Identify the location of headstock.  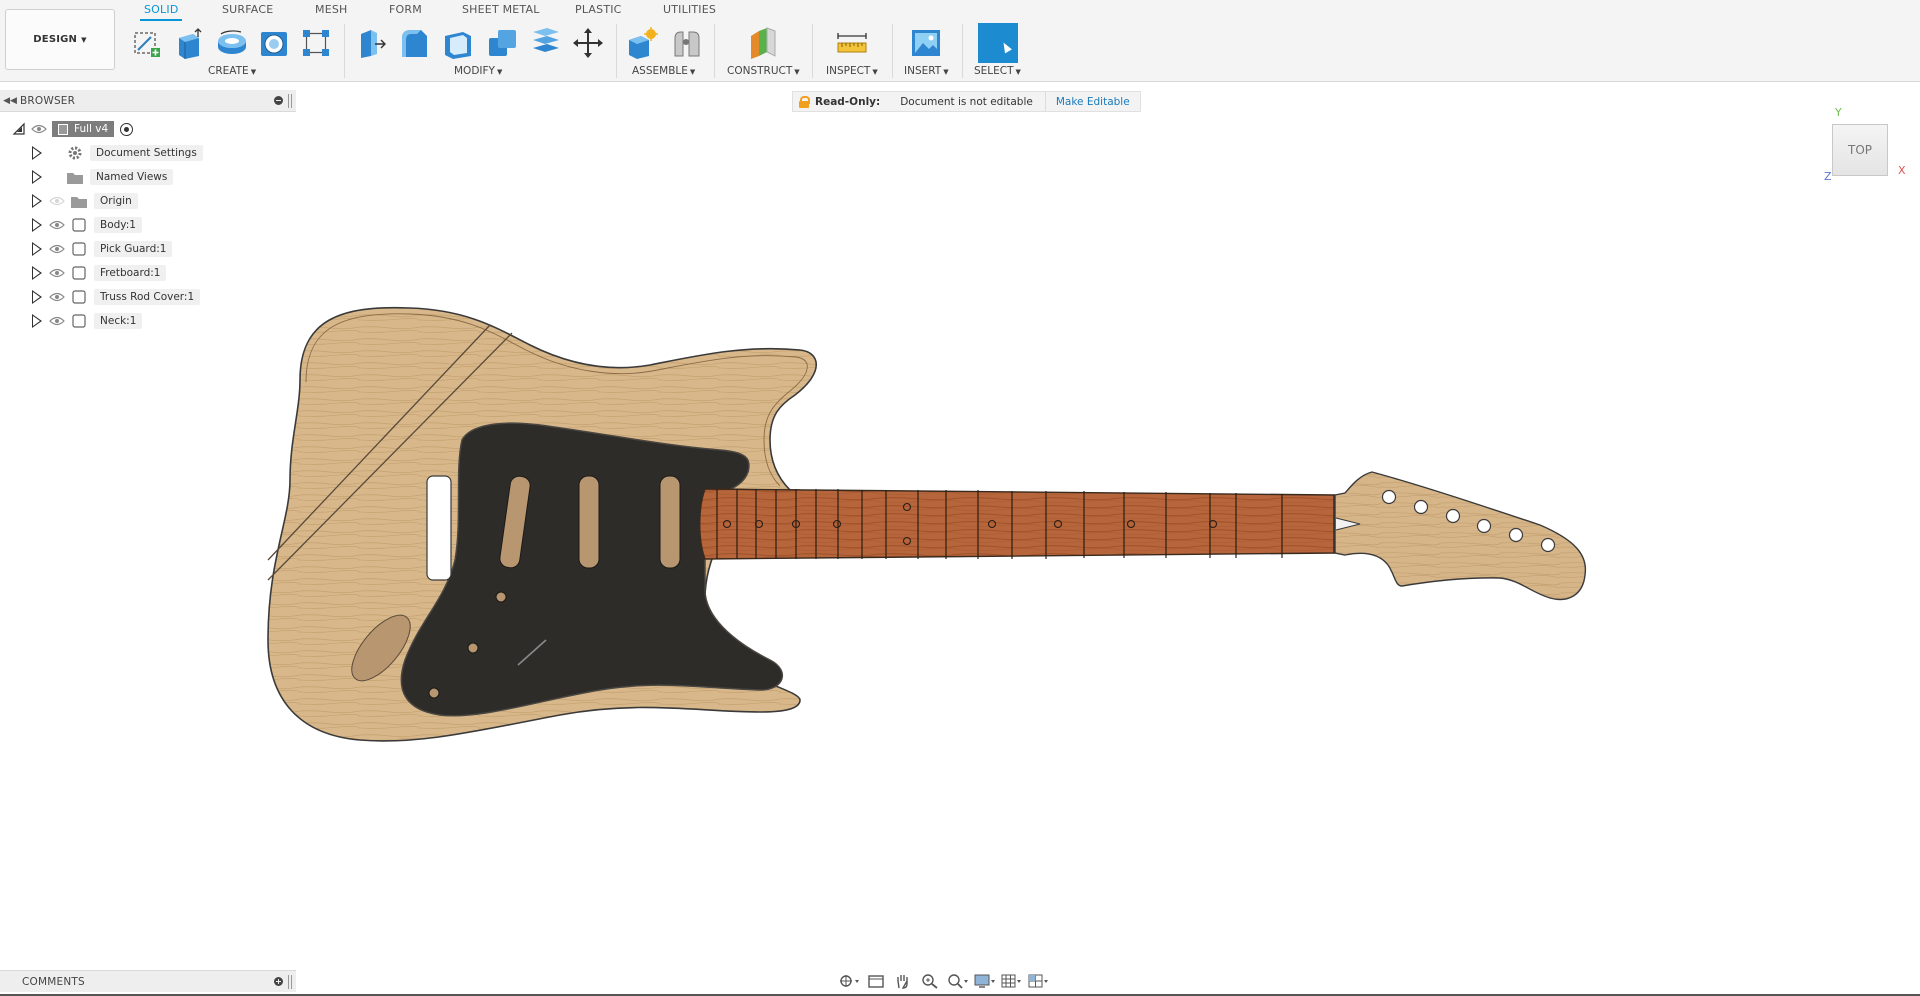
(1460, 536).